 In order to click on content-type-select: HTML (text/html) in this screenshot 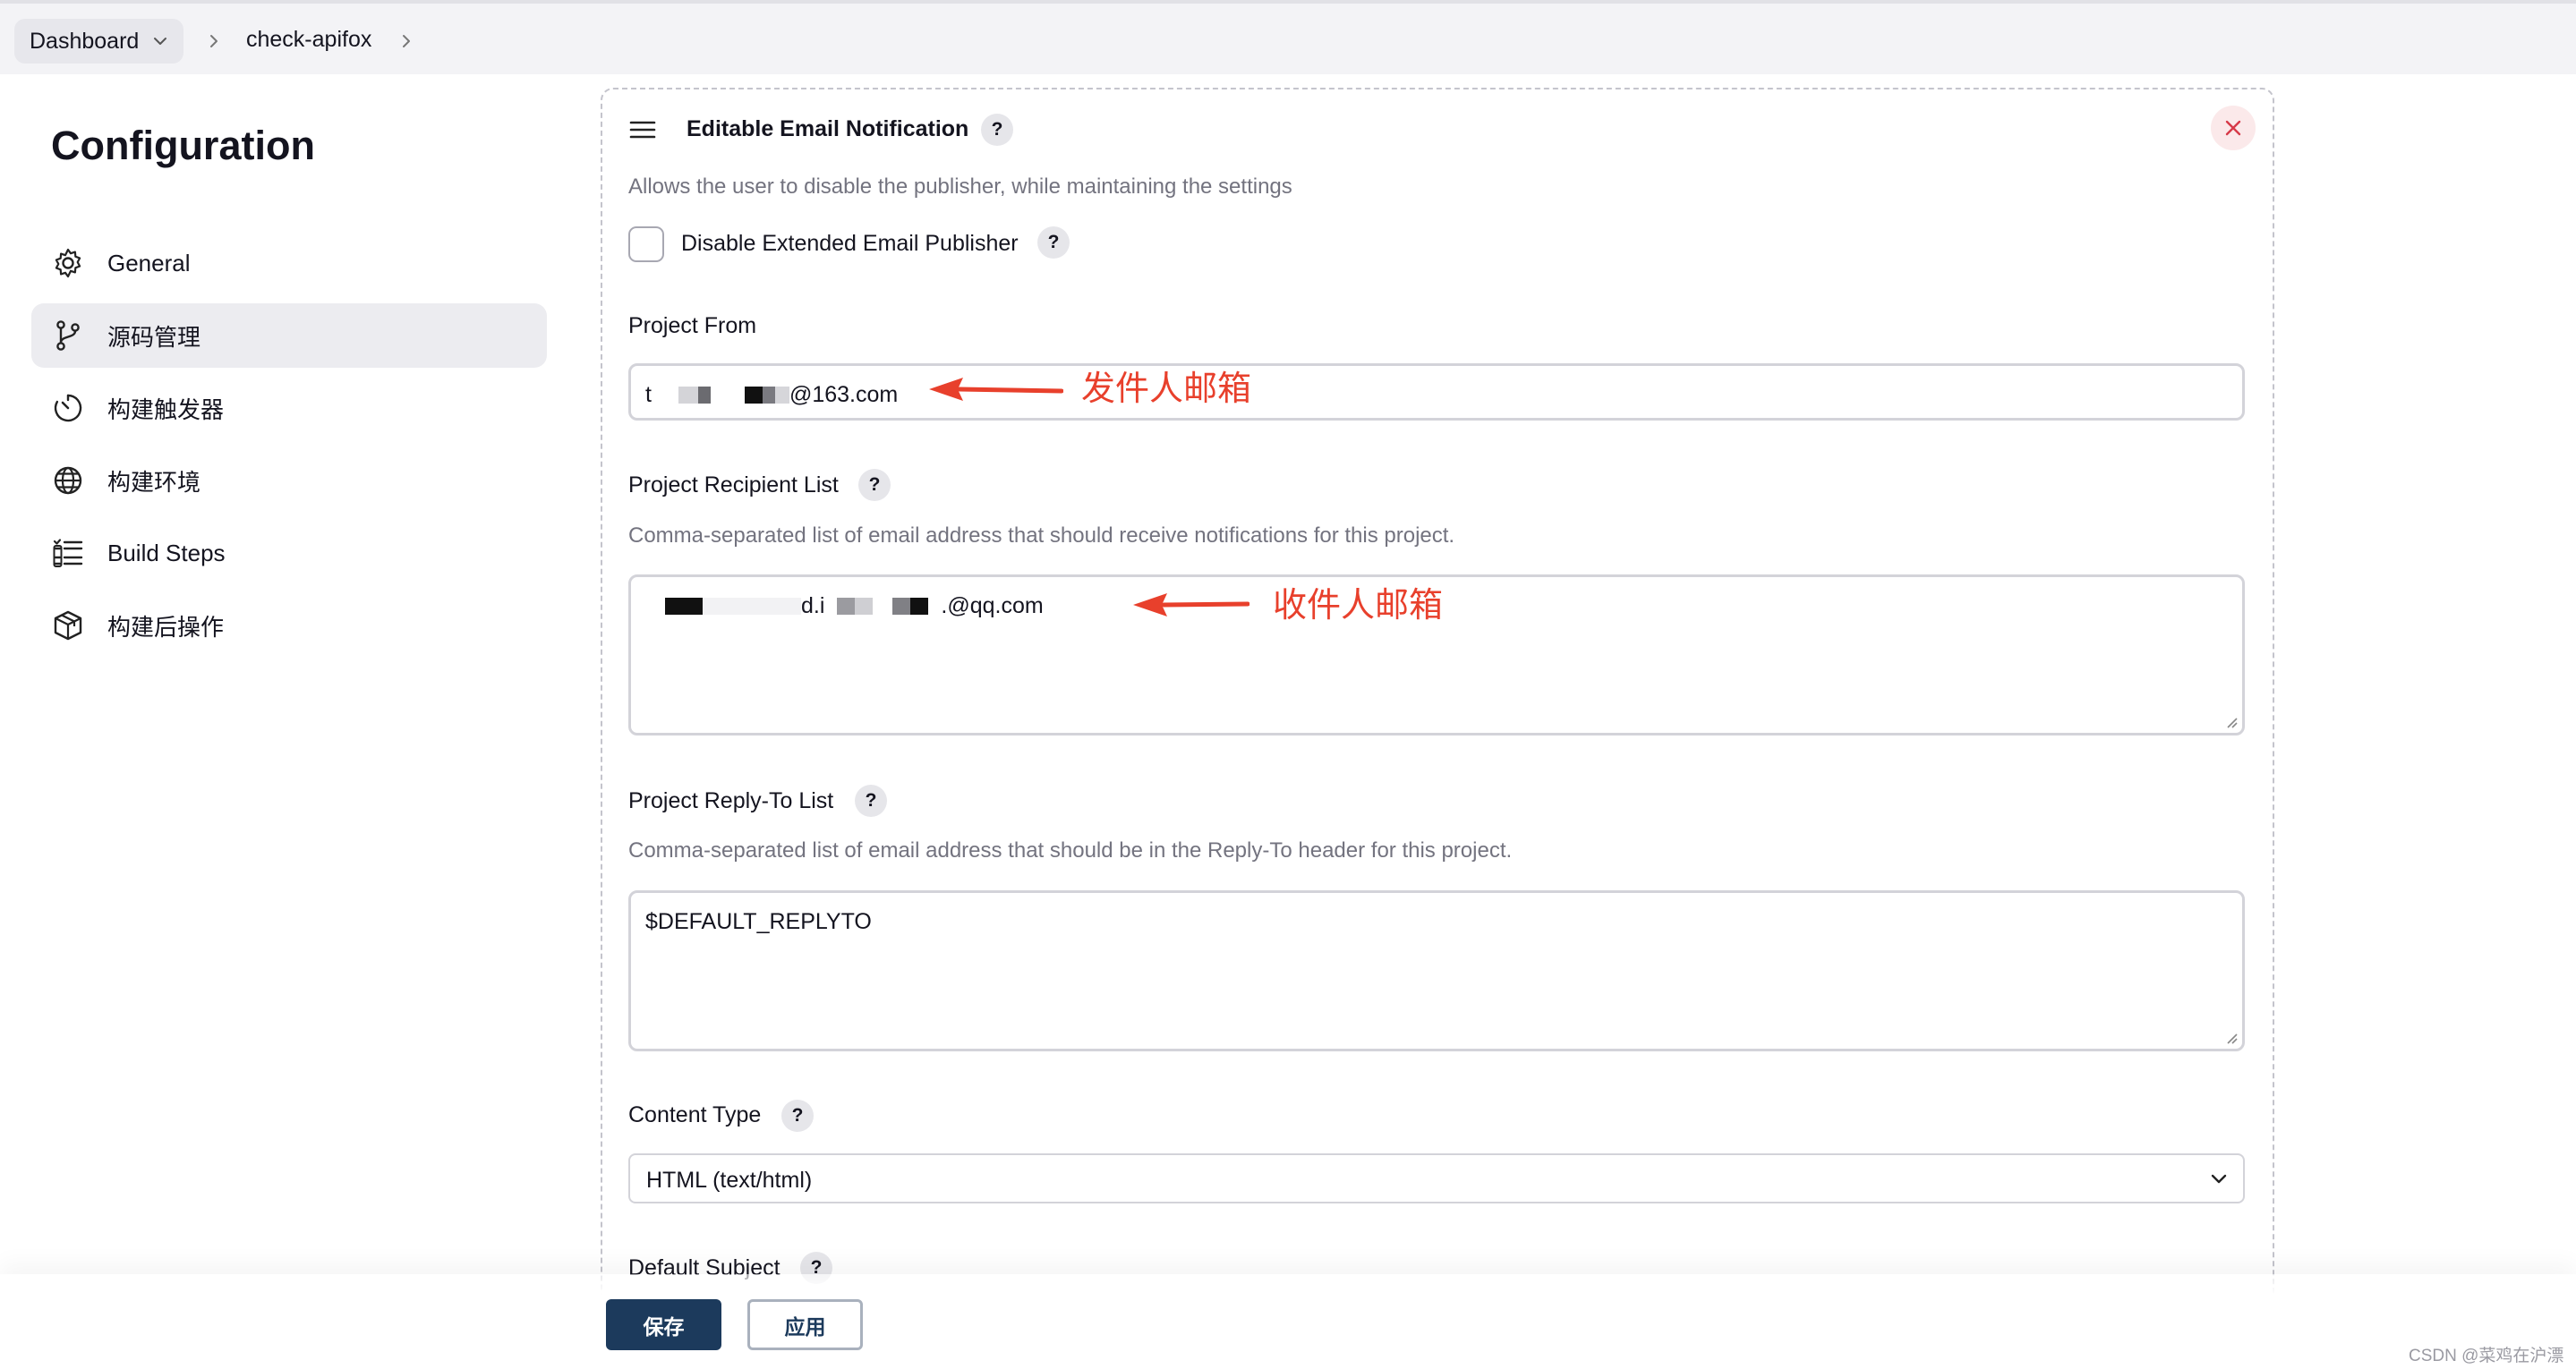, I will do `click(1436, 1178)`.